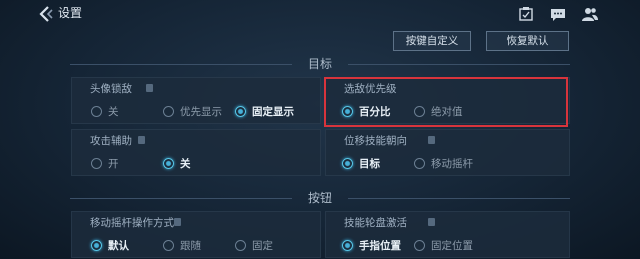  I want to click on option-label: 移动摇杆, so click(452, 164).